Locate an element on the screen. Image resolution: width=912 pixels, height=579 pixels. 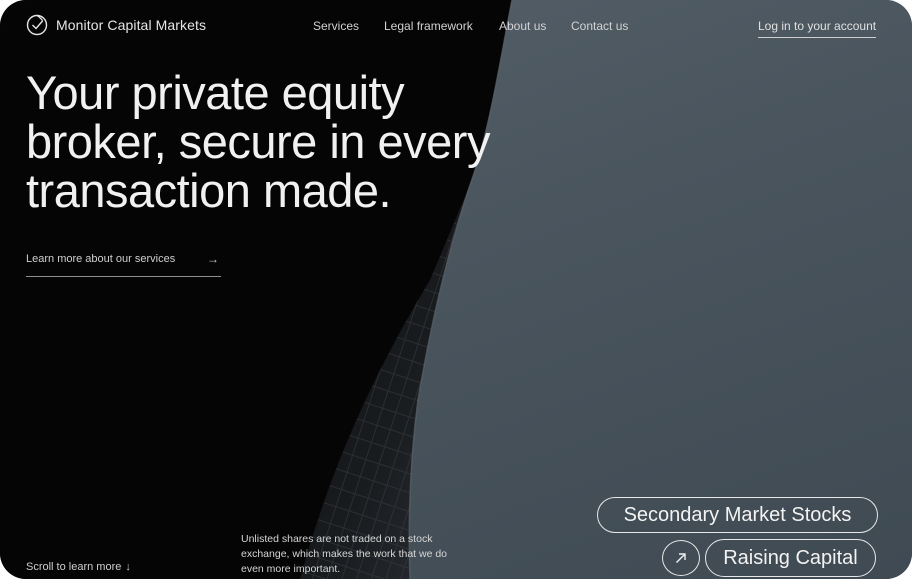
brand-name: Monitor Capital Markets is located at coordinates (131, 25).